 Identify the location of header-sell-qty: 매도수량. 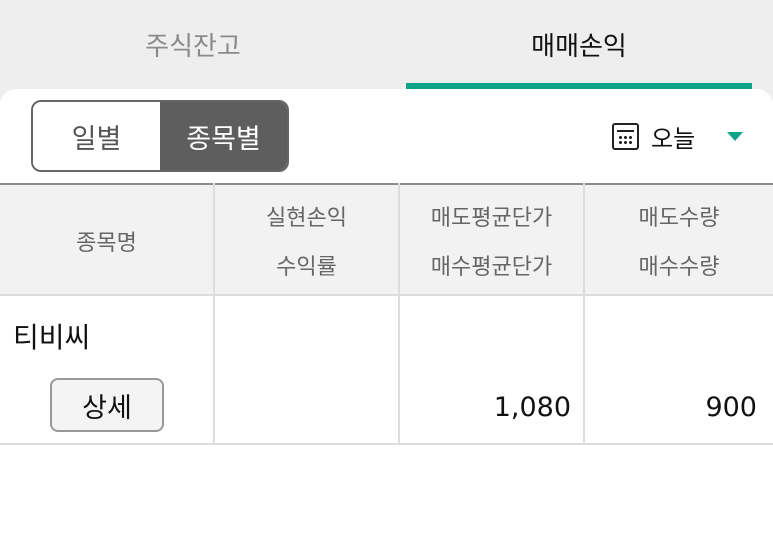
(679, 218).